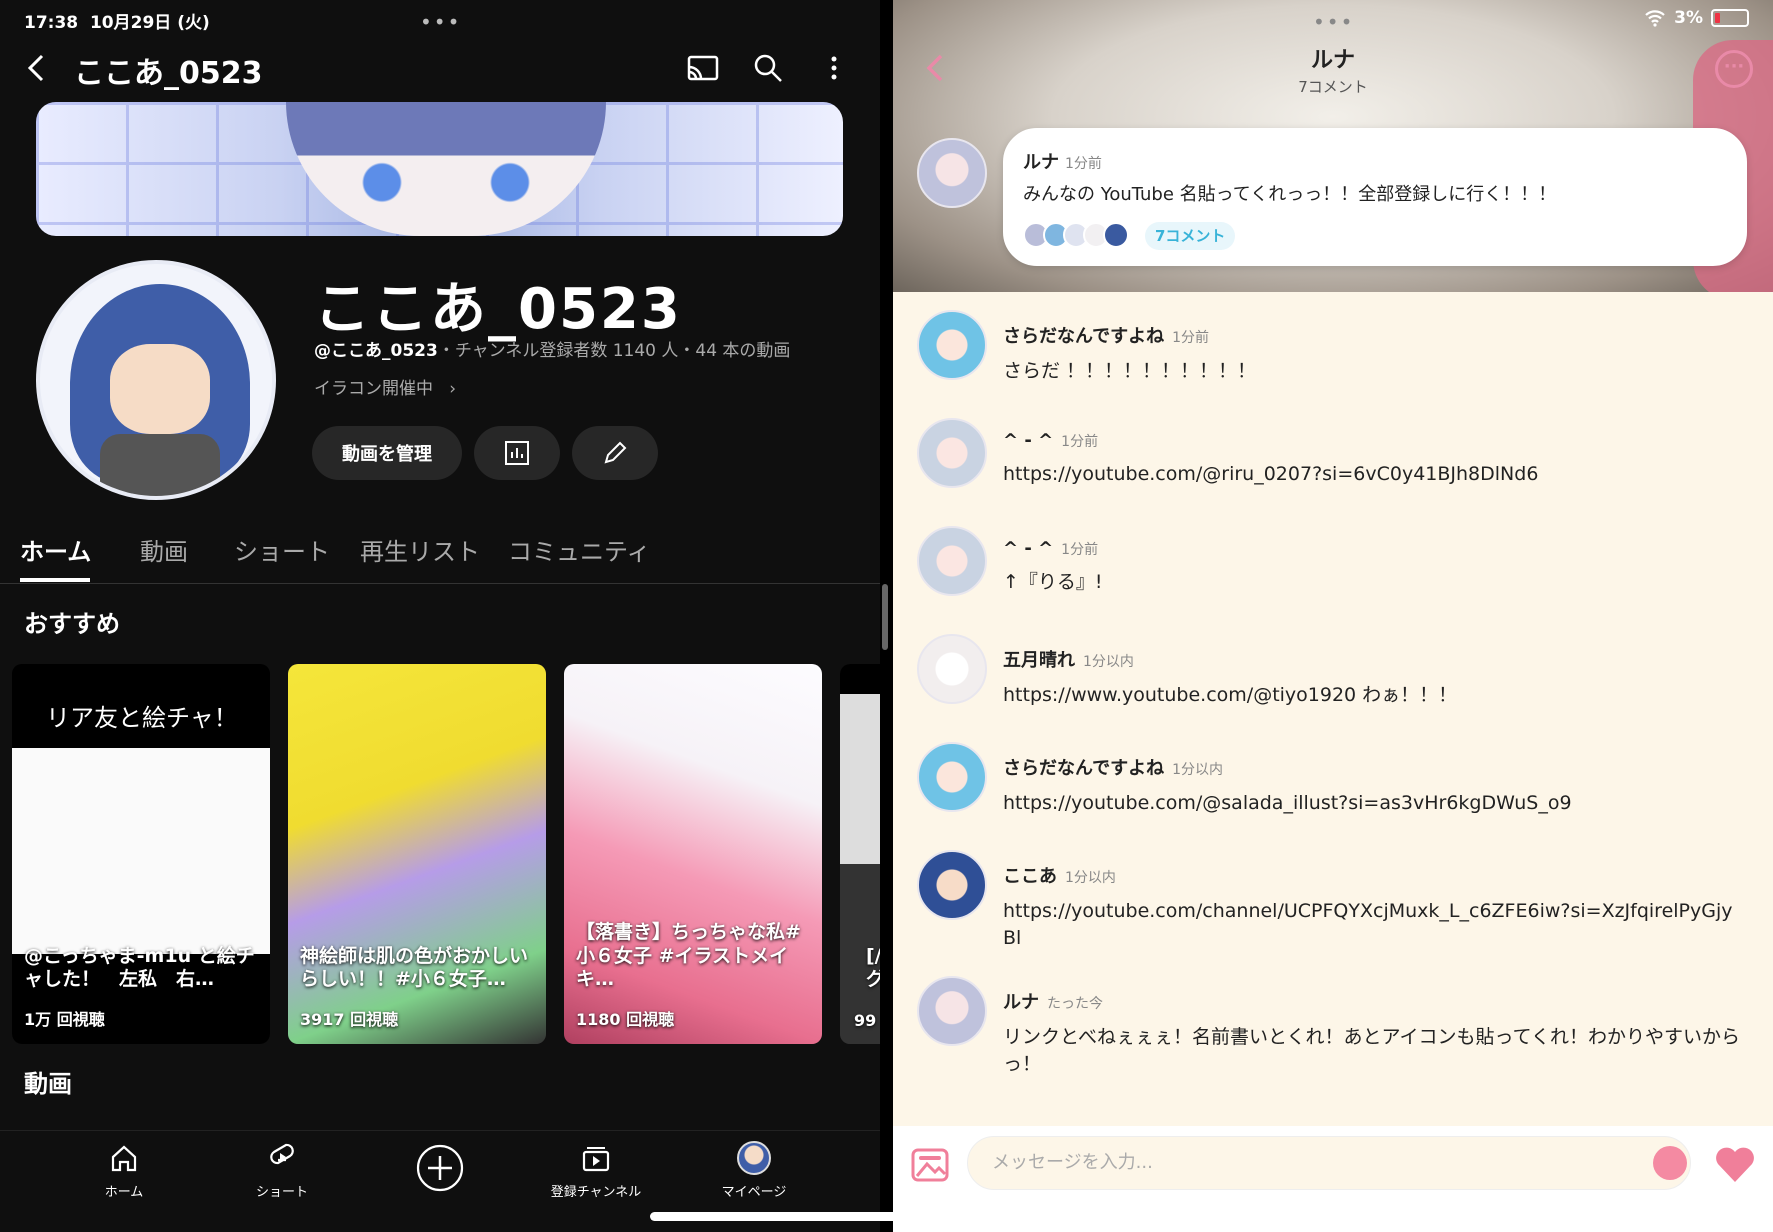  I want to click on post-author: ルナ 1分前, so click(1062, 162).